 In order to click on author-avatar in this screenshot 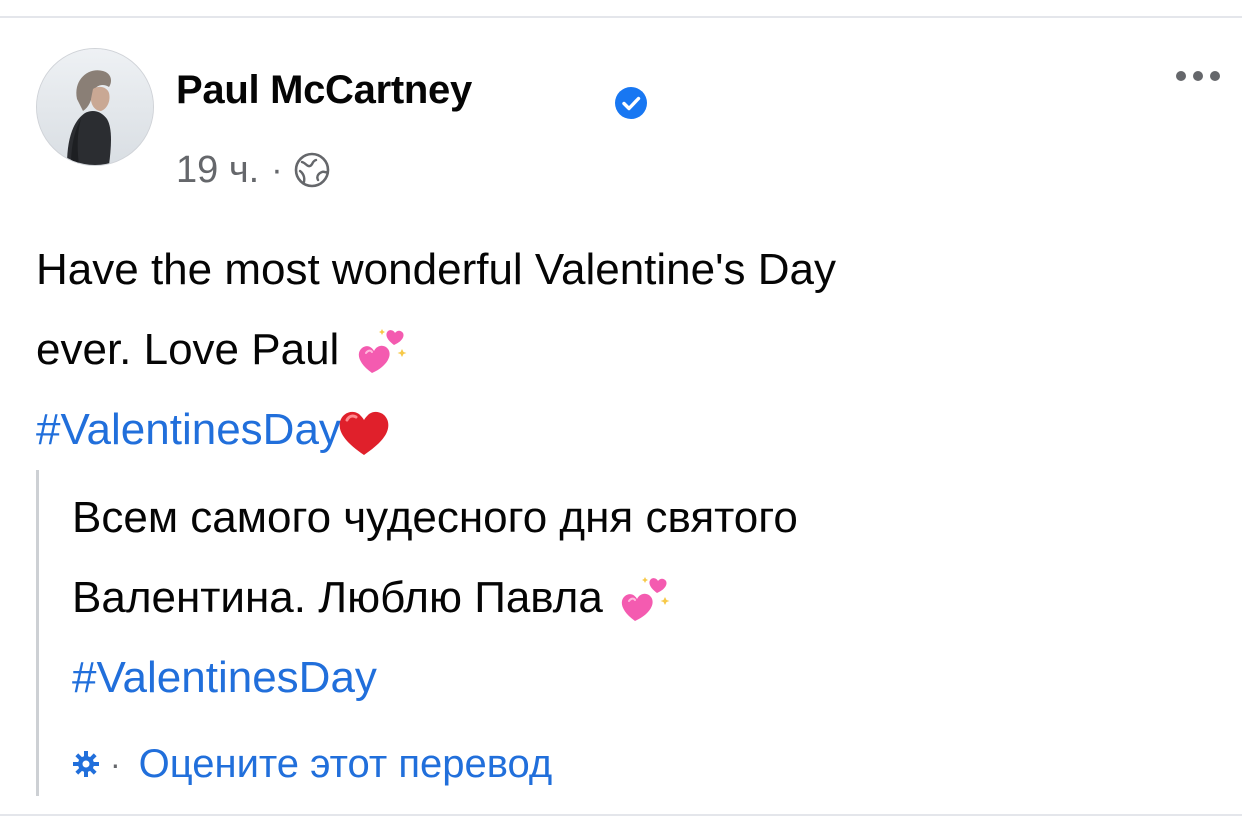, I will do `click(95, 107)`.